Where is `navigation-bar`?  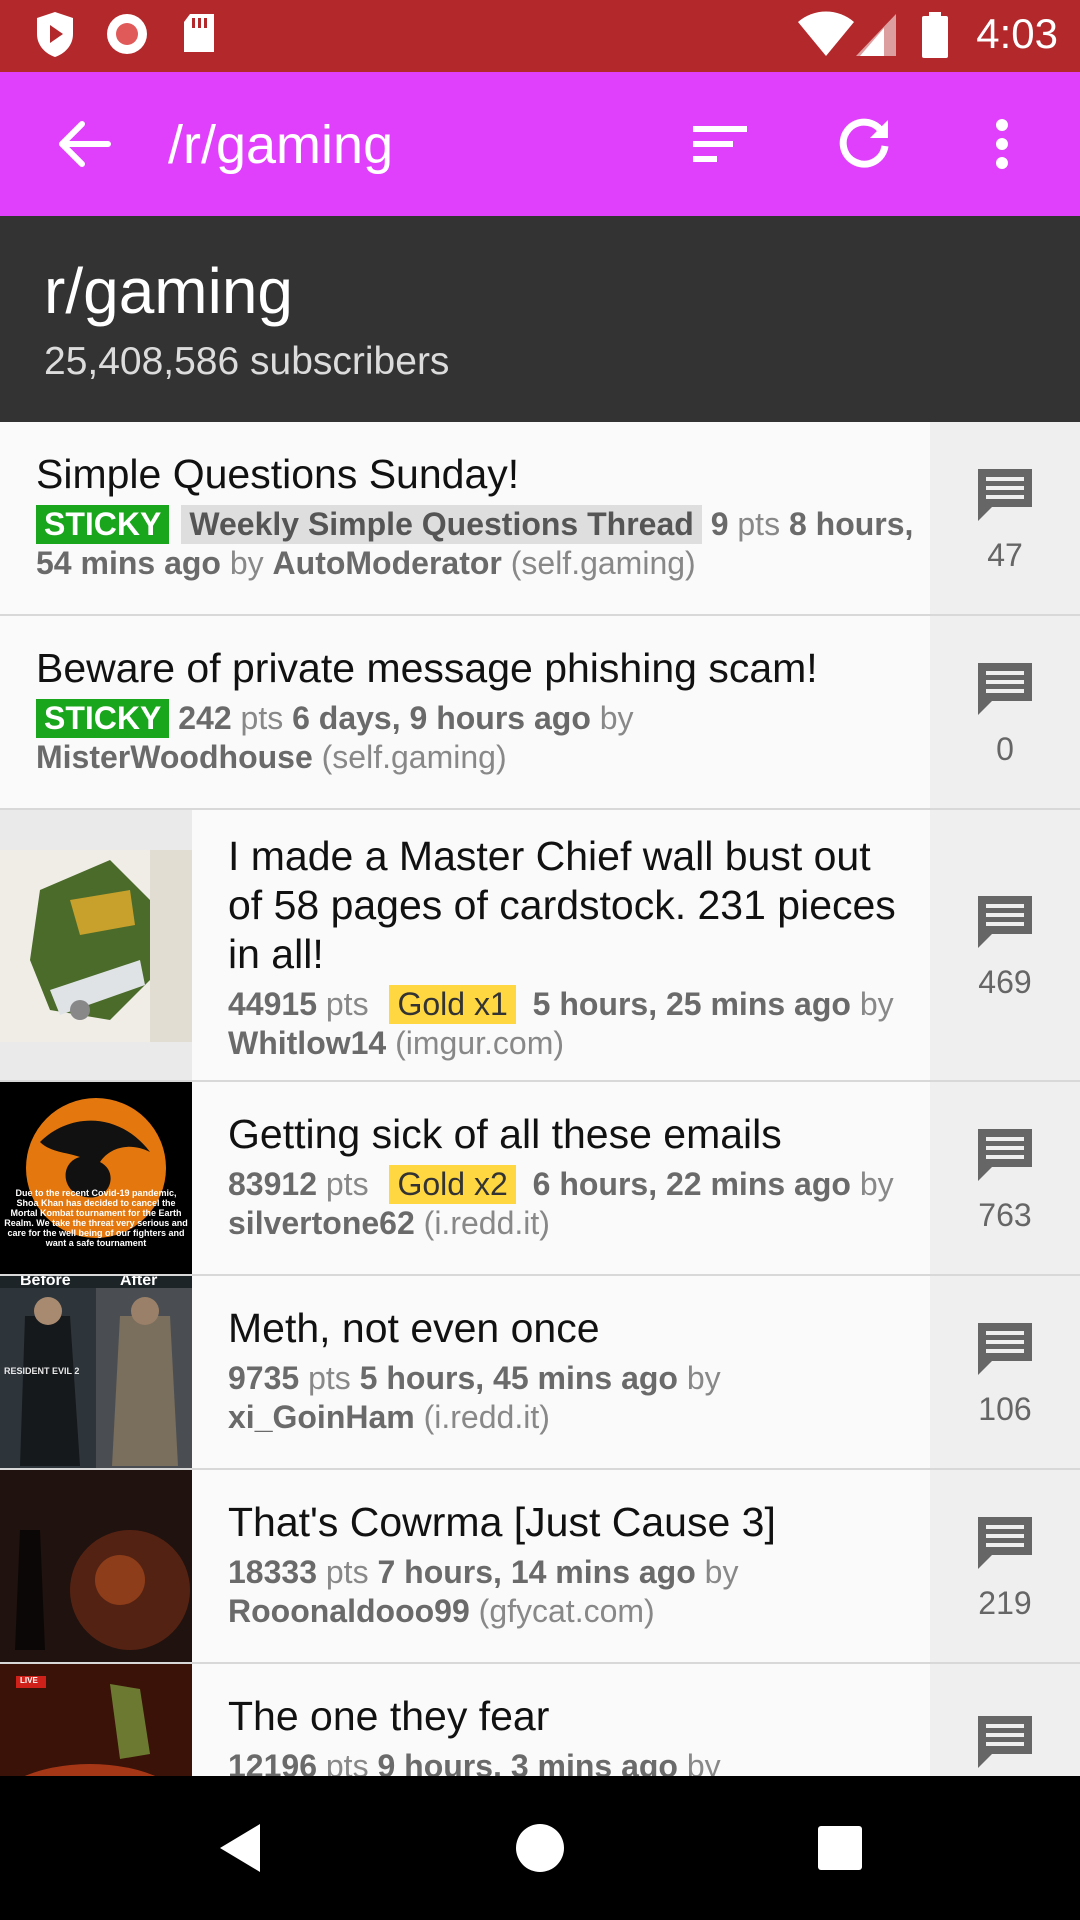 navigation-bar is located at coordinates (540, 1848).